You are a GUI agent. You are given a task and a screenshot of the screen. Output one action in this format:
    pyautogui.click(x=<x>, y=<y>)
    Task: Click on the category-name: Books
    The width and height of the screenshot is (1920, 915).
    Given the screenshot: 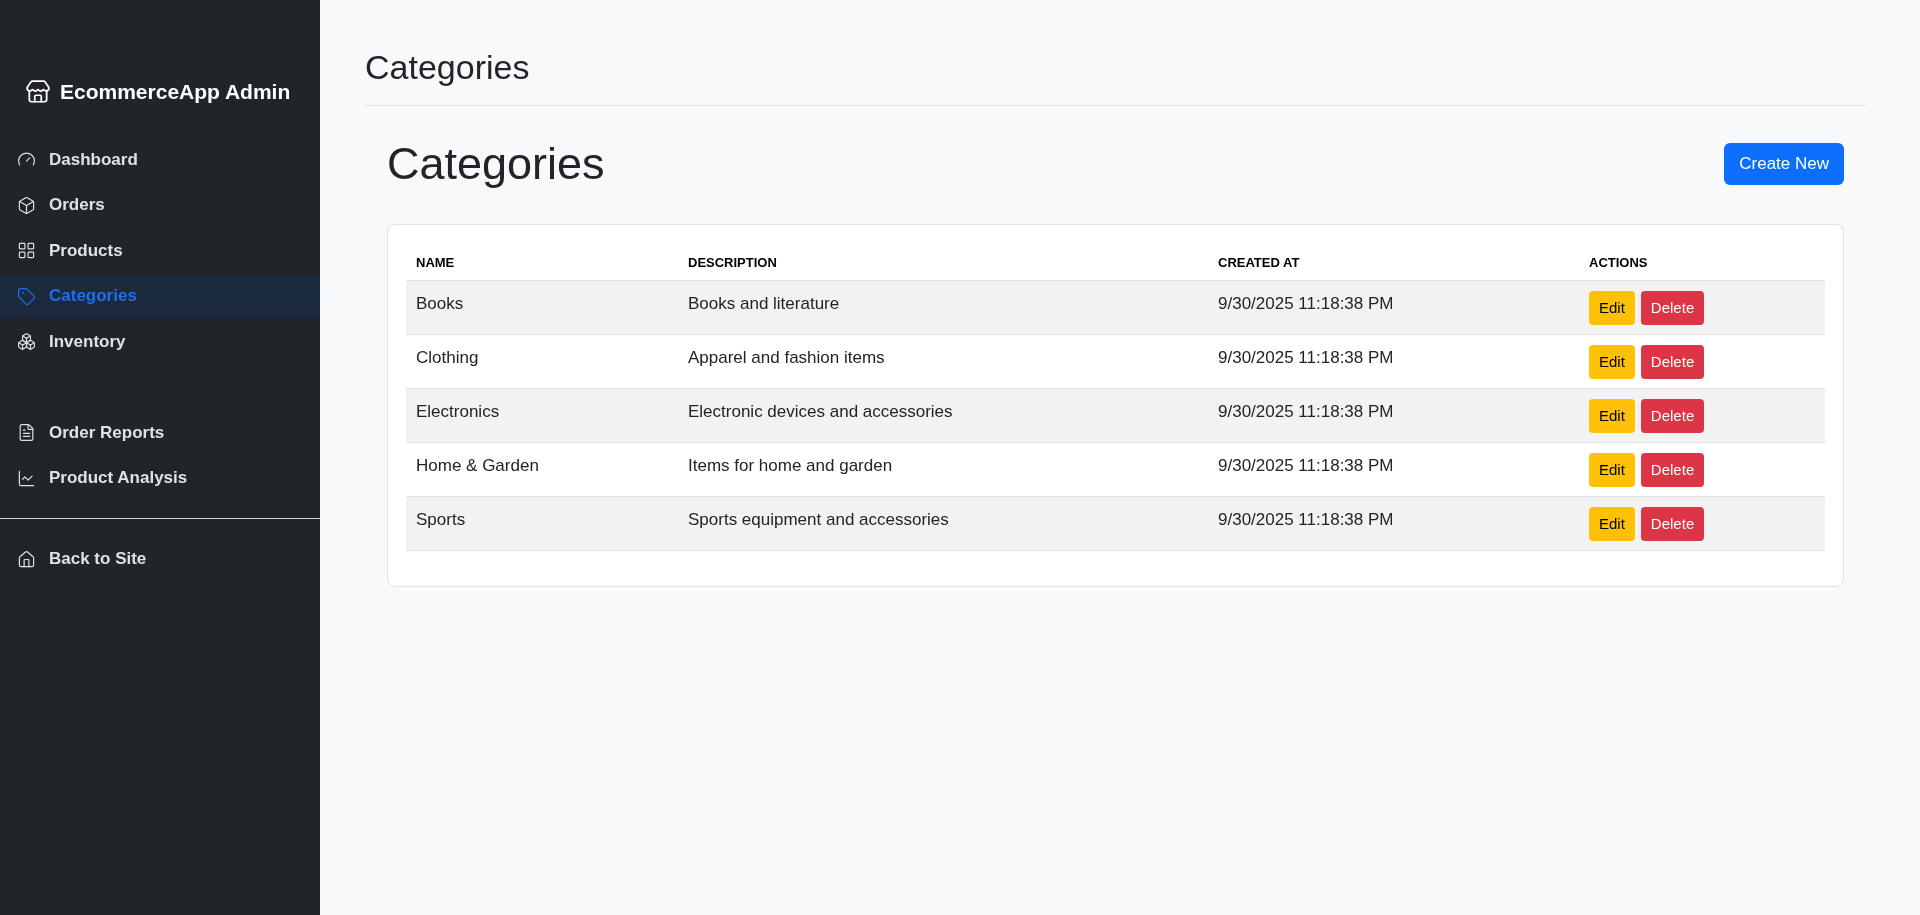 What is the action you would take?
    pyautogui.click(x=440, y=303)
    